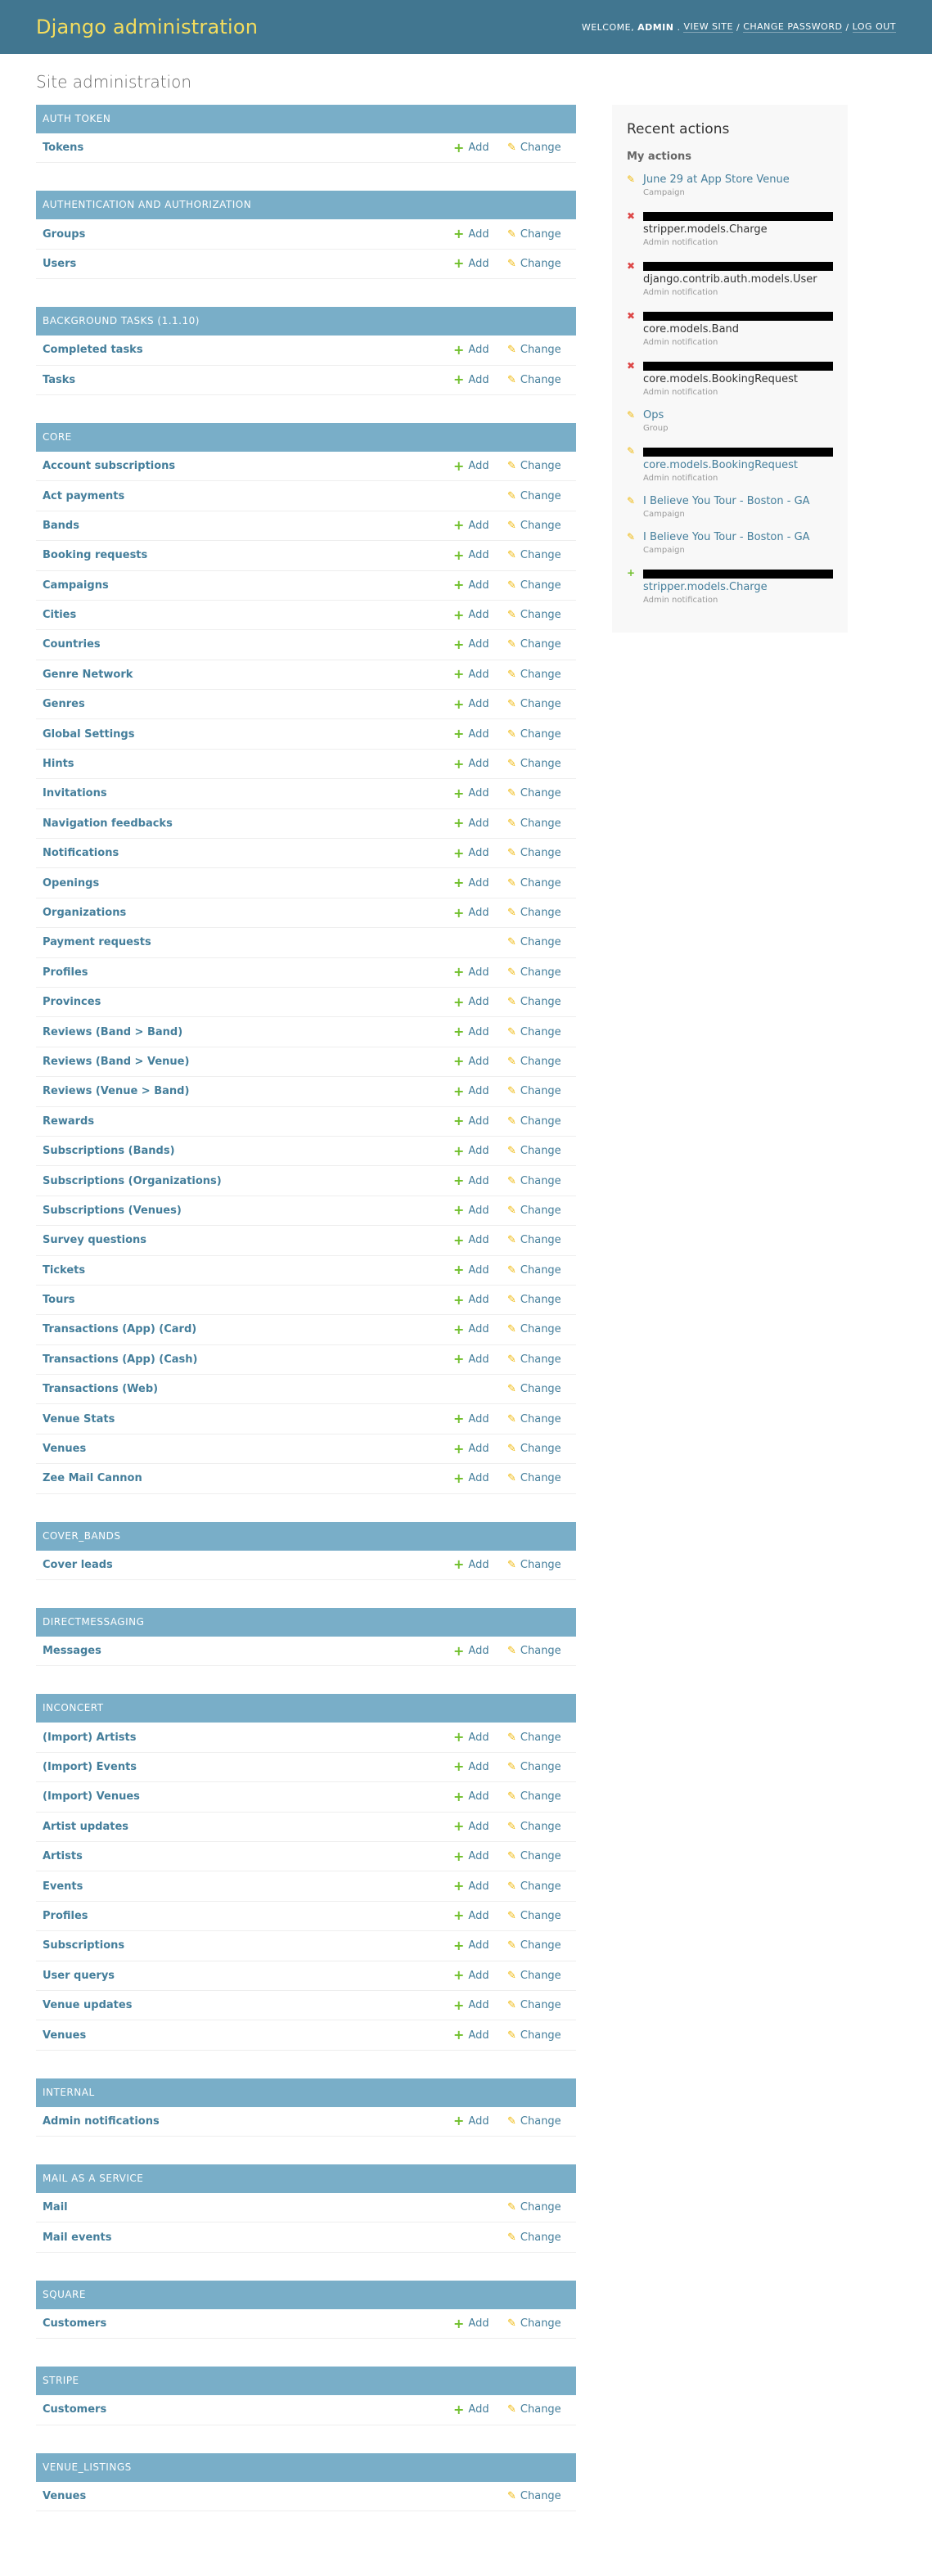  Describe the element at coordinates (244, 1091) in the screenshot. I see `model-link-reviews-venue-band: Reviews (Venue > Band)` at that location.